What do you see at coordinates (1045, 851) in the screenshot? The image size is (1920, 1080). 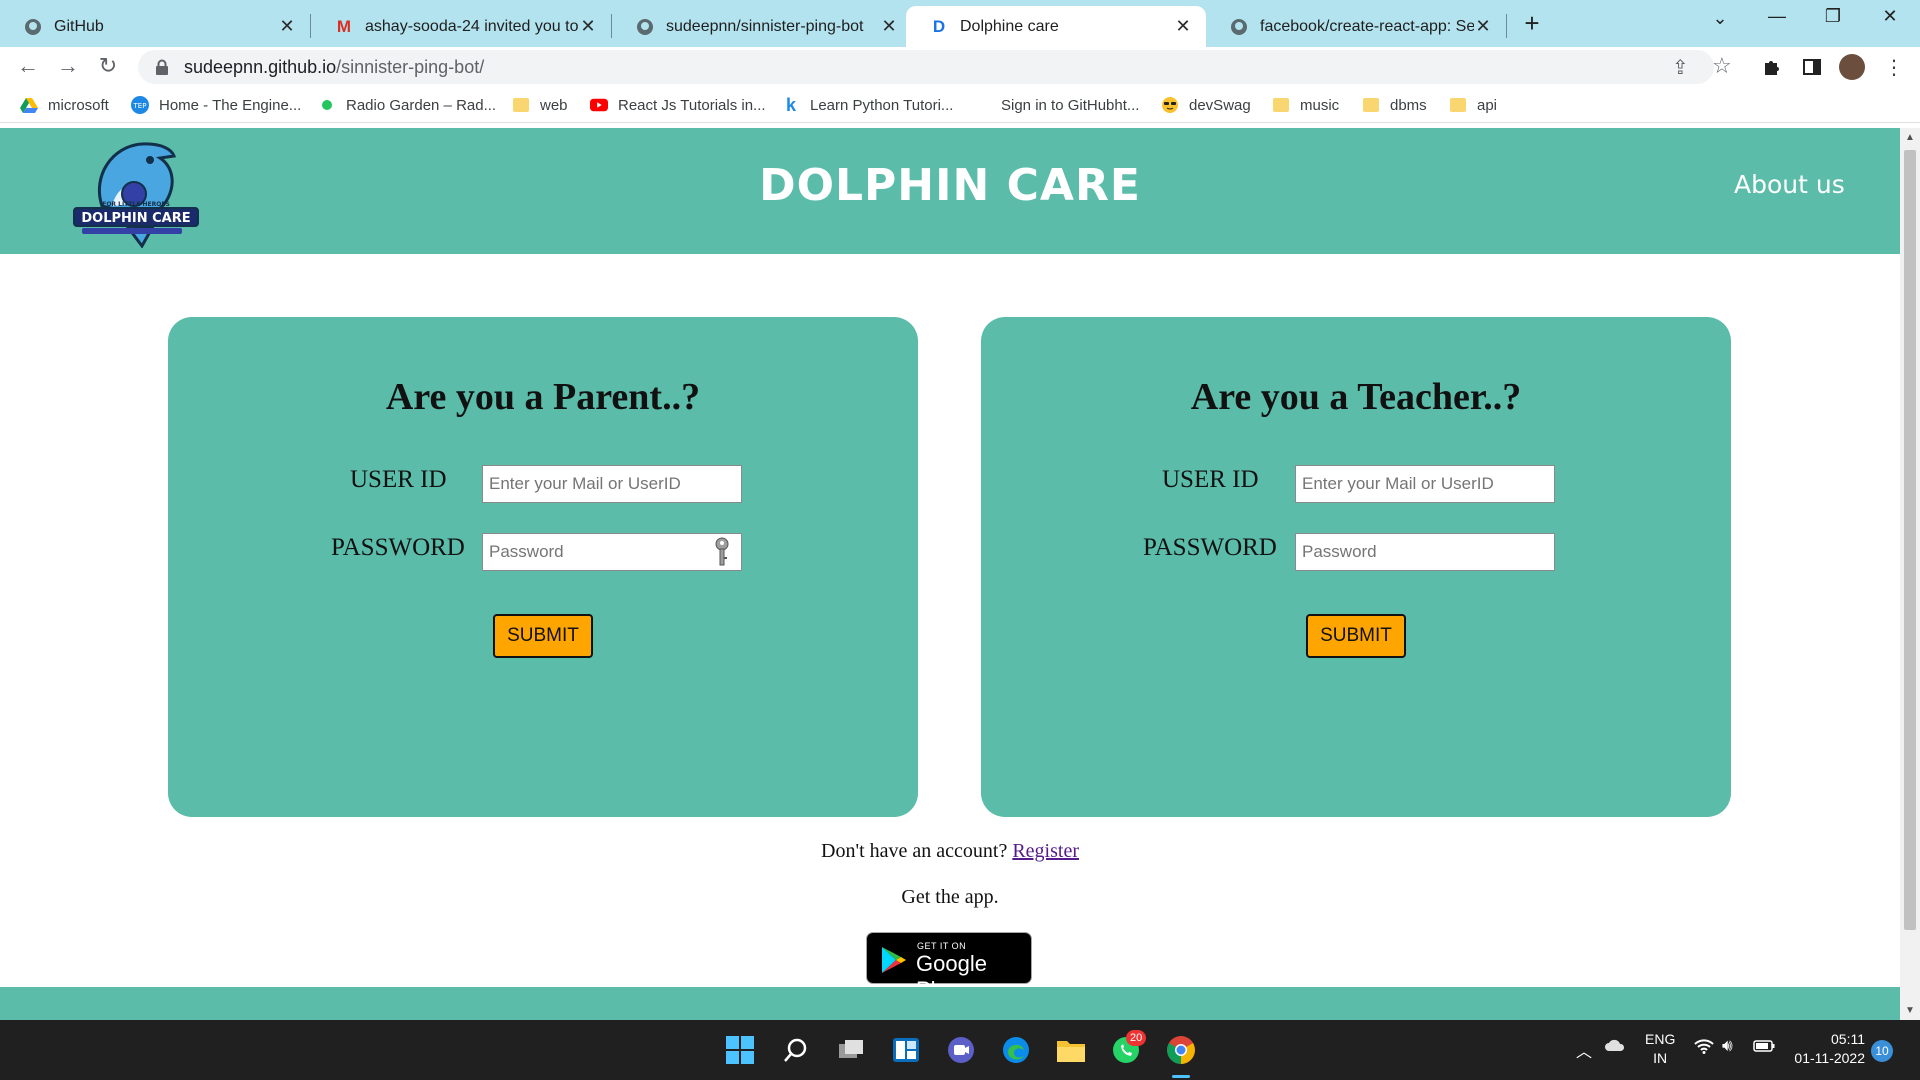 I see `register-link: Register` at bounding box center [1045, 851].